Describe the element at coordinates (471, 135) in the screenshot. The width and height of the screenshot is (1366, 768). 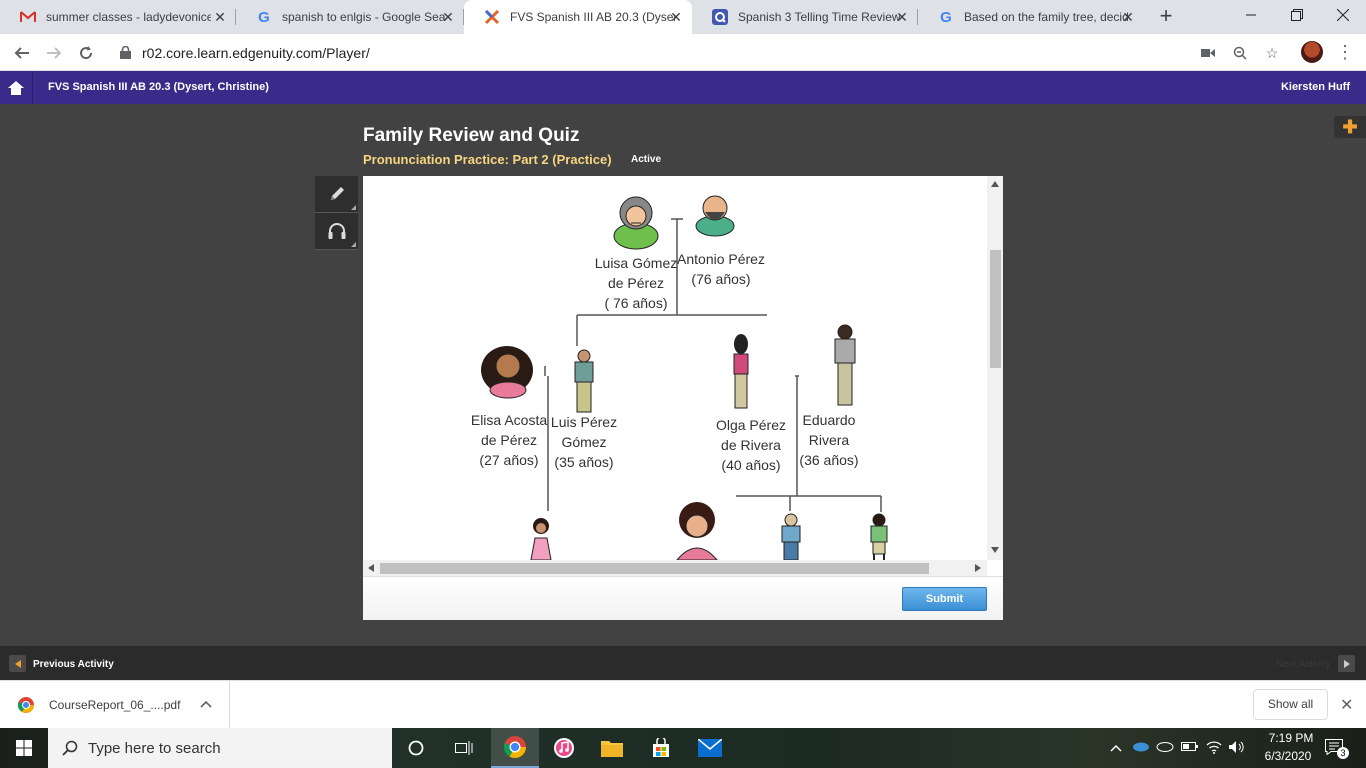
I see `activity-title: Family Review and Quiz` at that location.